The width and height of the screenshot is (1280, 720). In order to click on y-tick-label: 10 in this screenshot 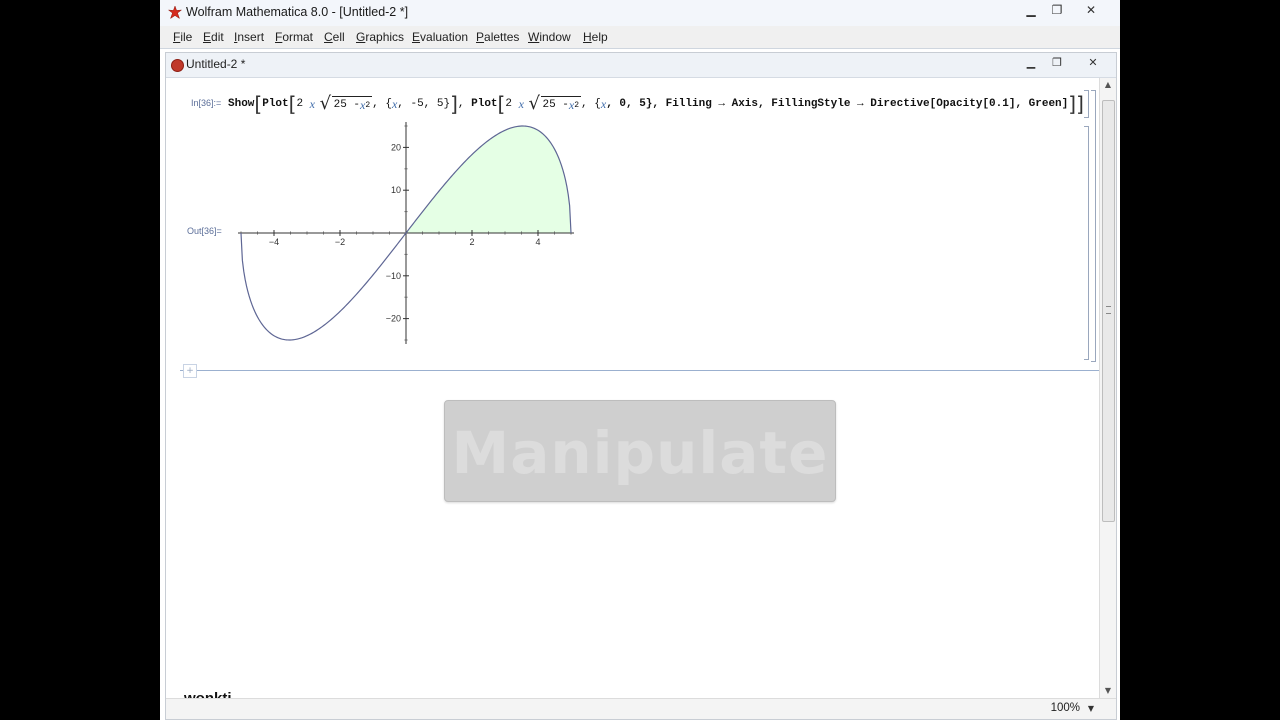, I will do `click(396, 190)`.